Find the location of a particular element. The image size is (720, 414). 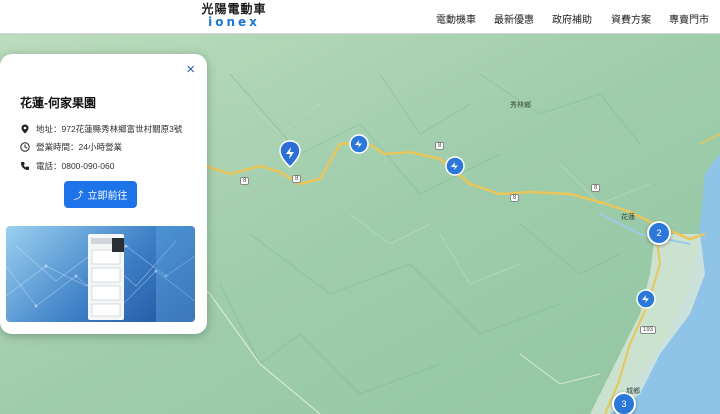

address-text: 地址：972花蓮縣秀林鄉富世村關原3號 is located at coordinates (109, 129).